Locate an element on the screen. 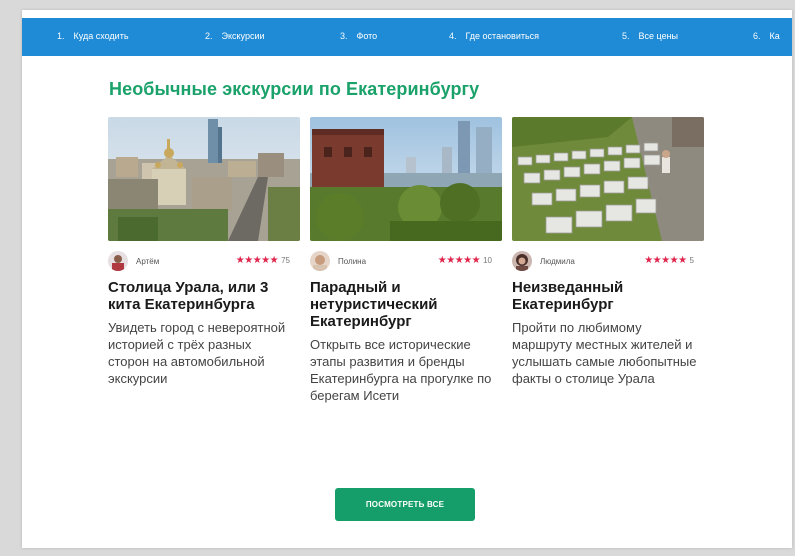  author-name: Полина is located at coordinates (352, 261).